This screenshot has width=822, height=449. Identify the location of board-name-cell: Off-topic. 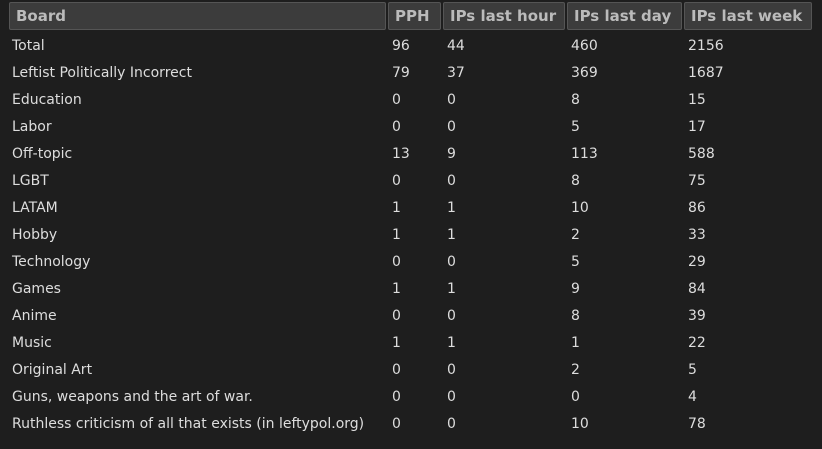
(42, 153).